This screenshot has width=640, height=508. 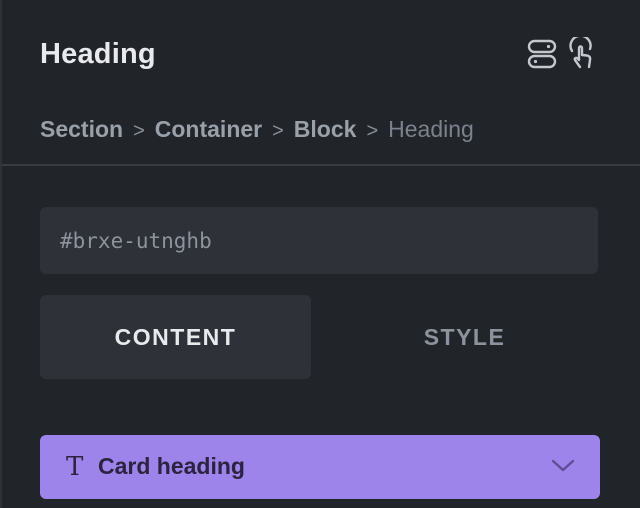 What do you see at coordinates (464, 337) in the screenshot?
I see `tab-style: STYLE` at bounding box center [464, 337].